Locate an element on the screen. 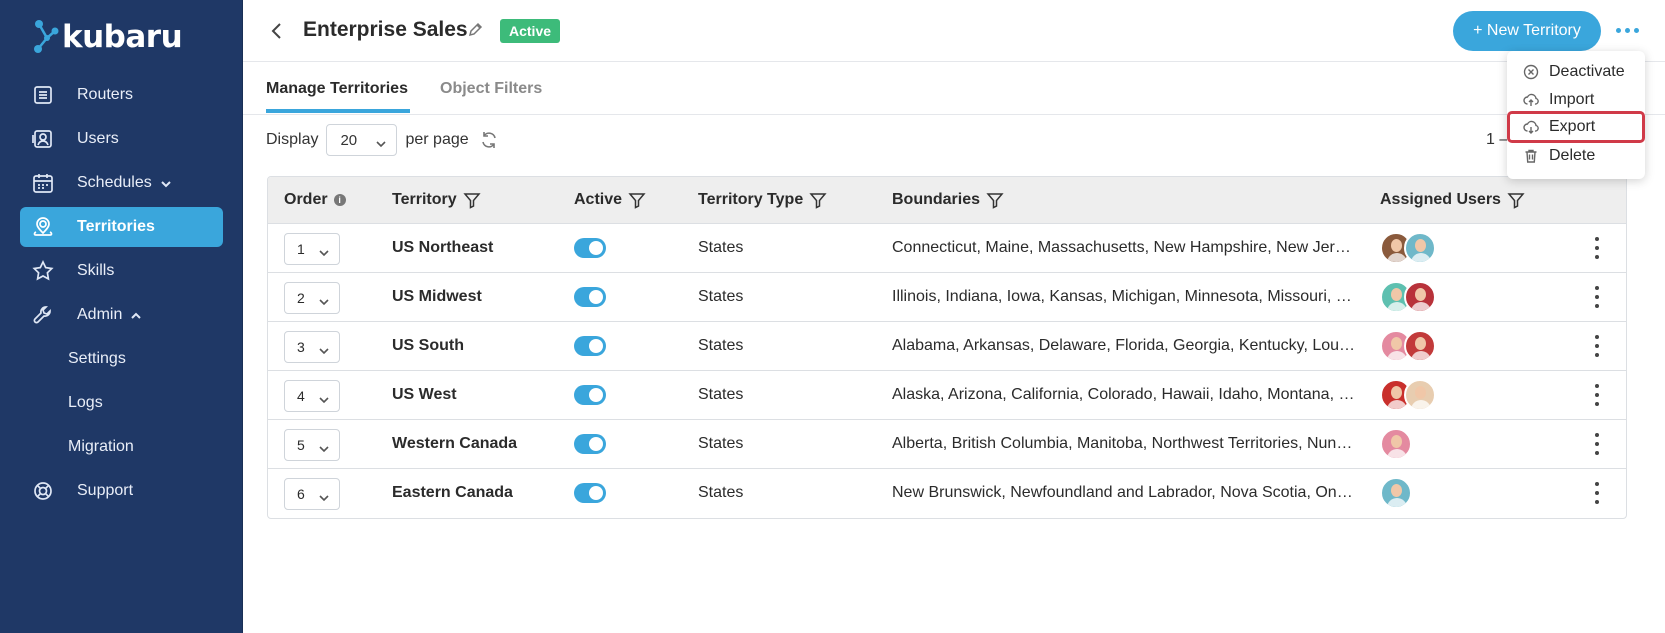 Image resolution: width=1665 pixels, height=633 pixels. order-select: 6 is located at coordinates (312, 494).